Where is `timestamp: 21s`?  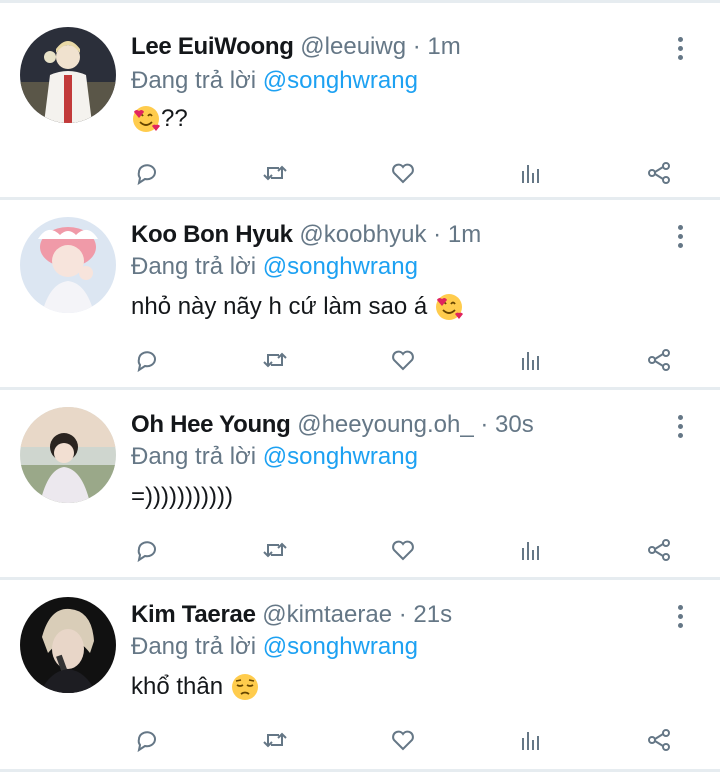
timestamp: 21s is located at coordinates (432, 614).